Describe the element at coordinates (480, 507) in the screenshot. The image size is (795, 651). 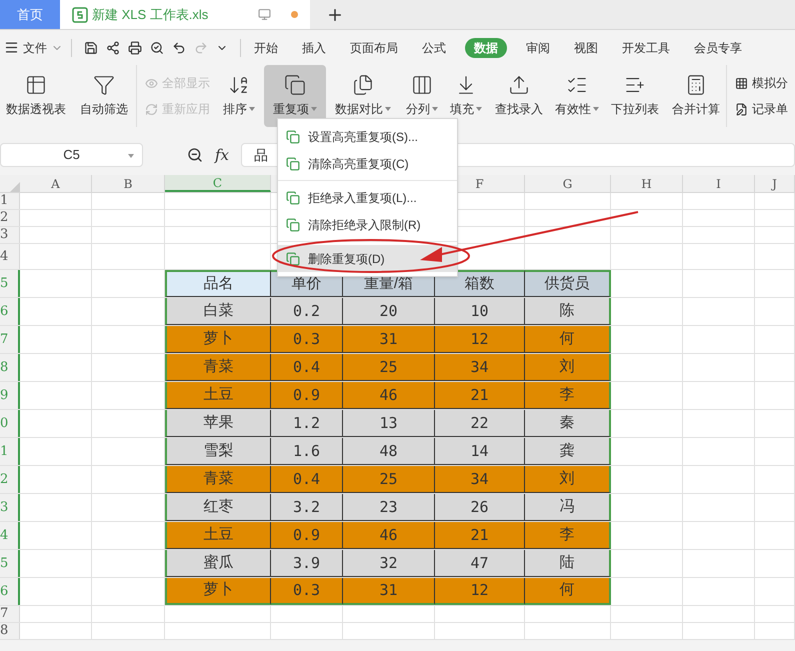
I see `table-cell: 26` at that location.